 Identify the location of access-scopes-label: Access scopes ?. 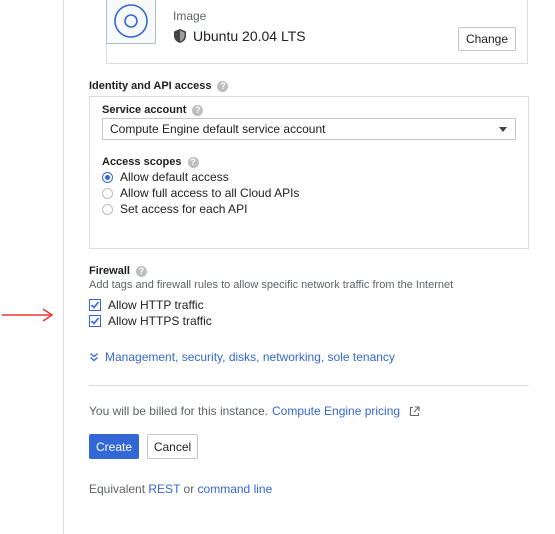
(150, 162).